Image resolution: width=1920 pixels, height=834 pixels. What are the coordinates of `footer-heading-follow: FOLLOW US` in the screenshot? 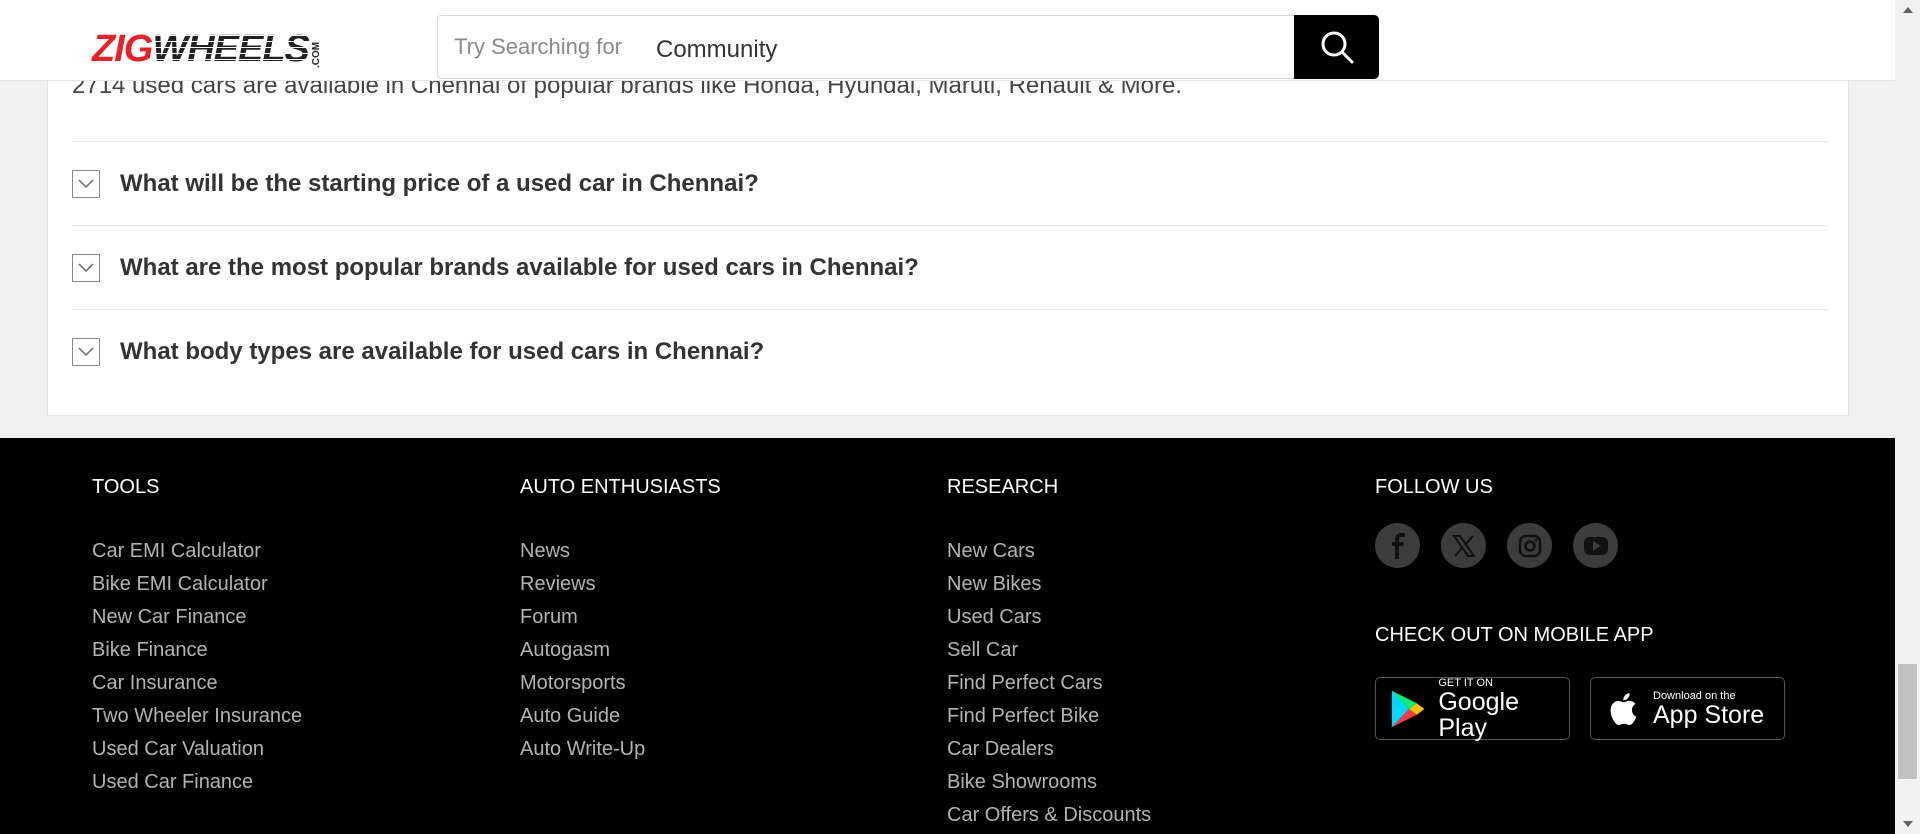 It's located at (1434, 487).